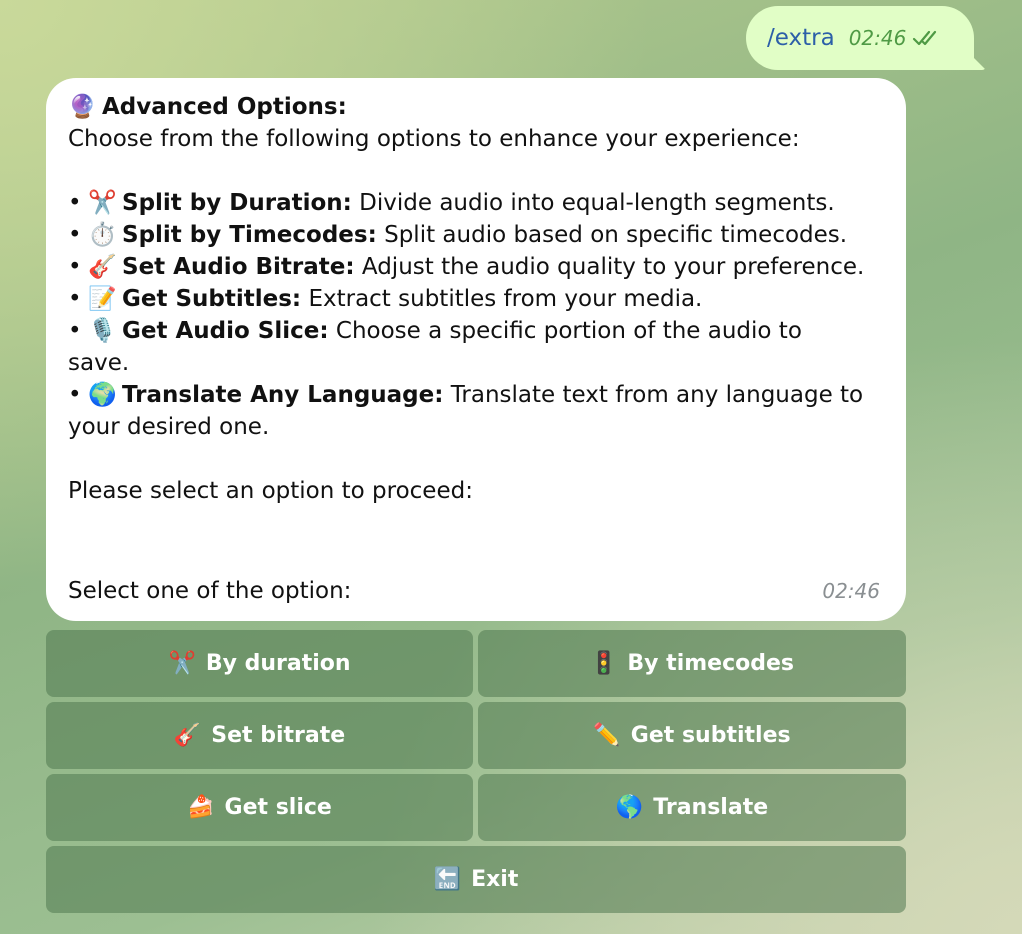  I want to click on message-prompt: Please select an option to proceed:, so click(270, 491).